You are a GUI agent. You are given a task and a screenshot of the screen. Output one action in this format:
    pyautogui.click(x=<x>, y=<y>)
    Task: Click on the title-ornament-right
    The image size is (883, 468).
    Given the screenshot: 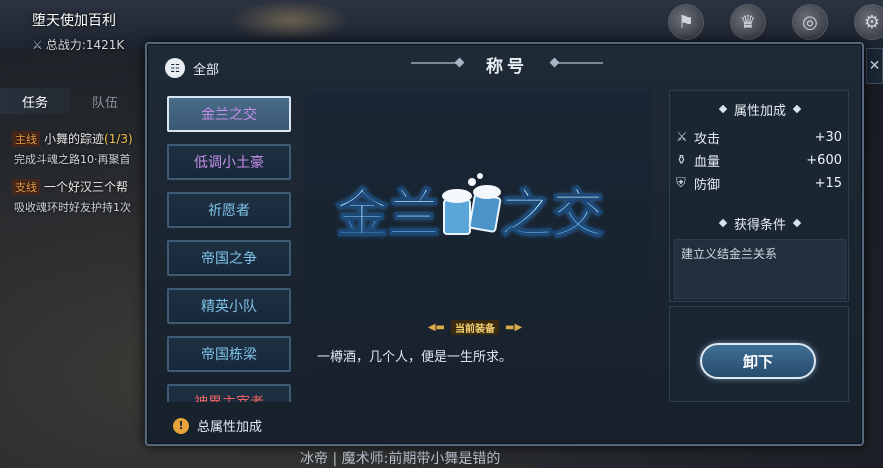 What is the action you would take?
    pyautogui.click(x=578, y=63)
    